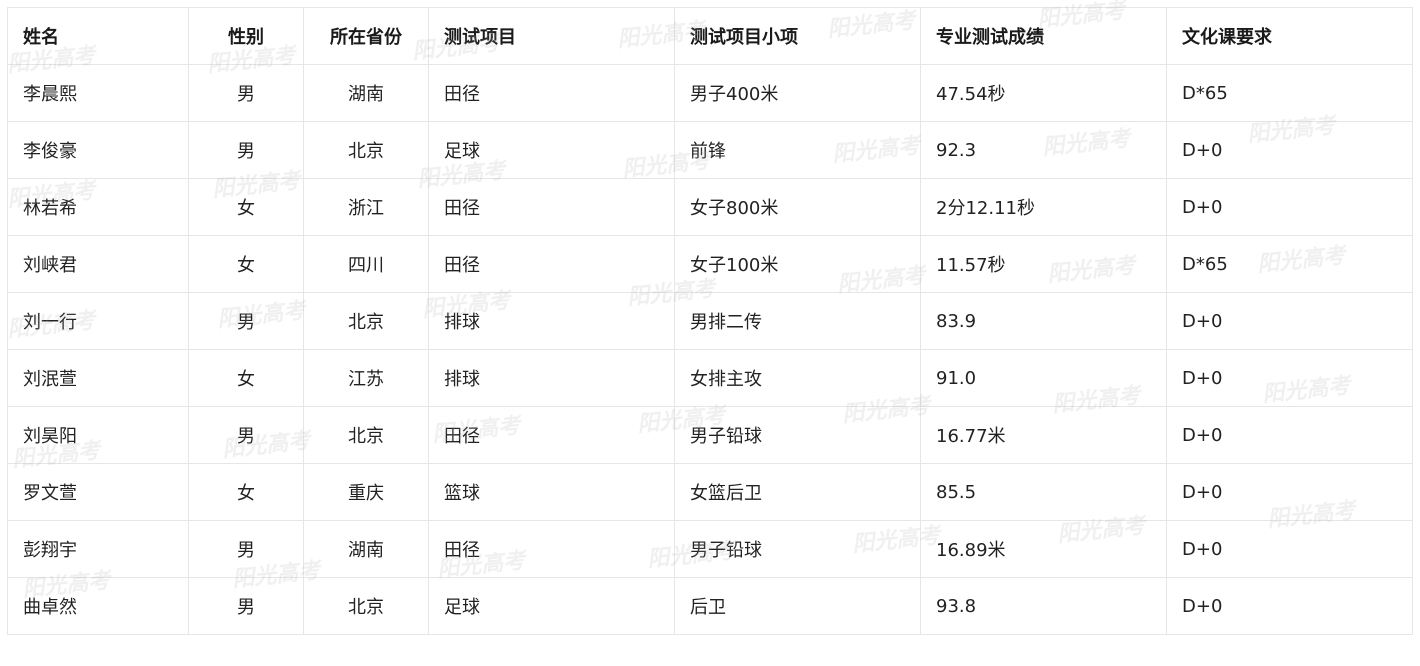 This screenshot has width=1420, height=666. What do you see at coordinates (98, 36) in the screenshot?
I see `header-name: 姓名` at bounding box center [98, 36].